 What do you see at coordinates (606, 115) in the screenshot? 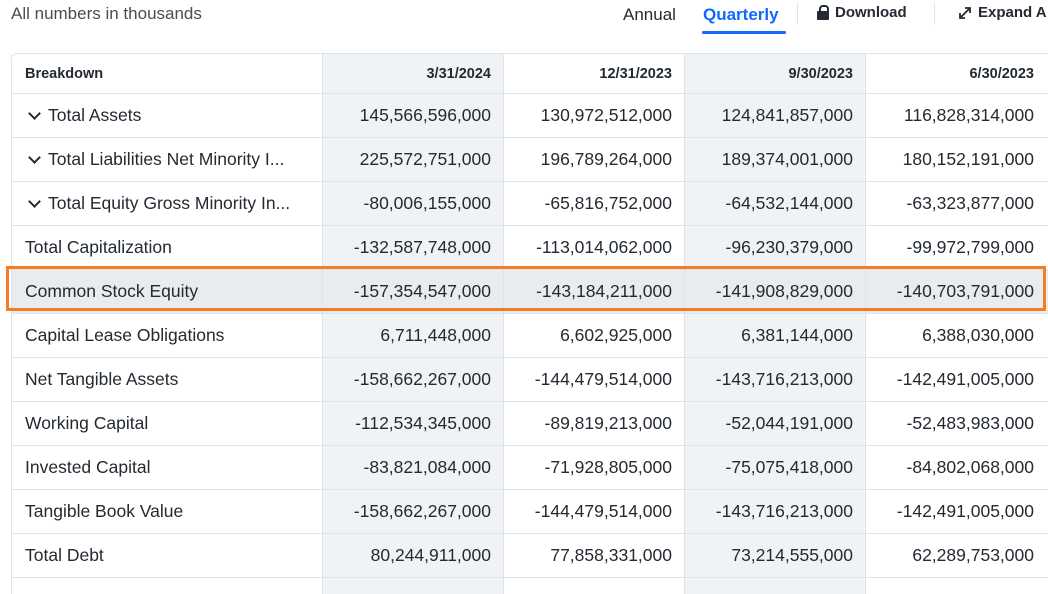
I see `table-cell: 130,972,512,000` at bounding box center [606, 115].